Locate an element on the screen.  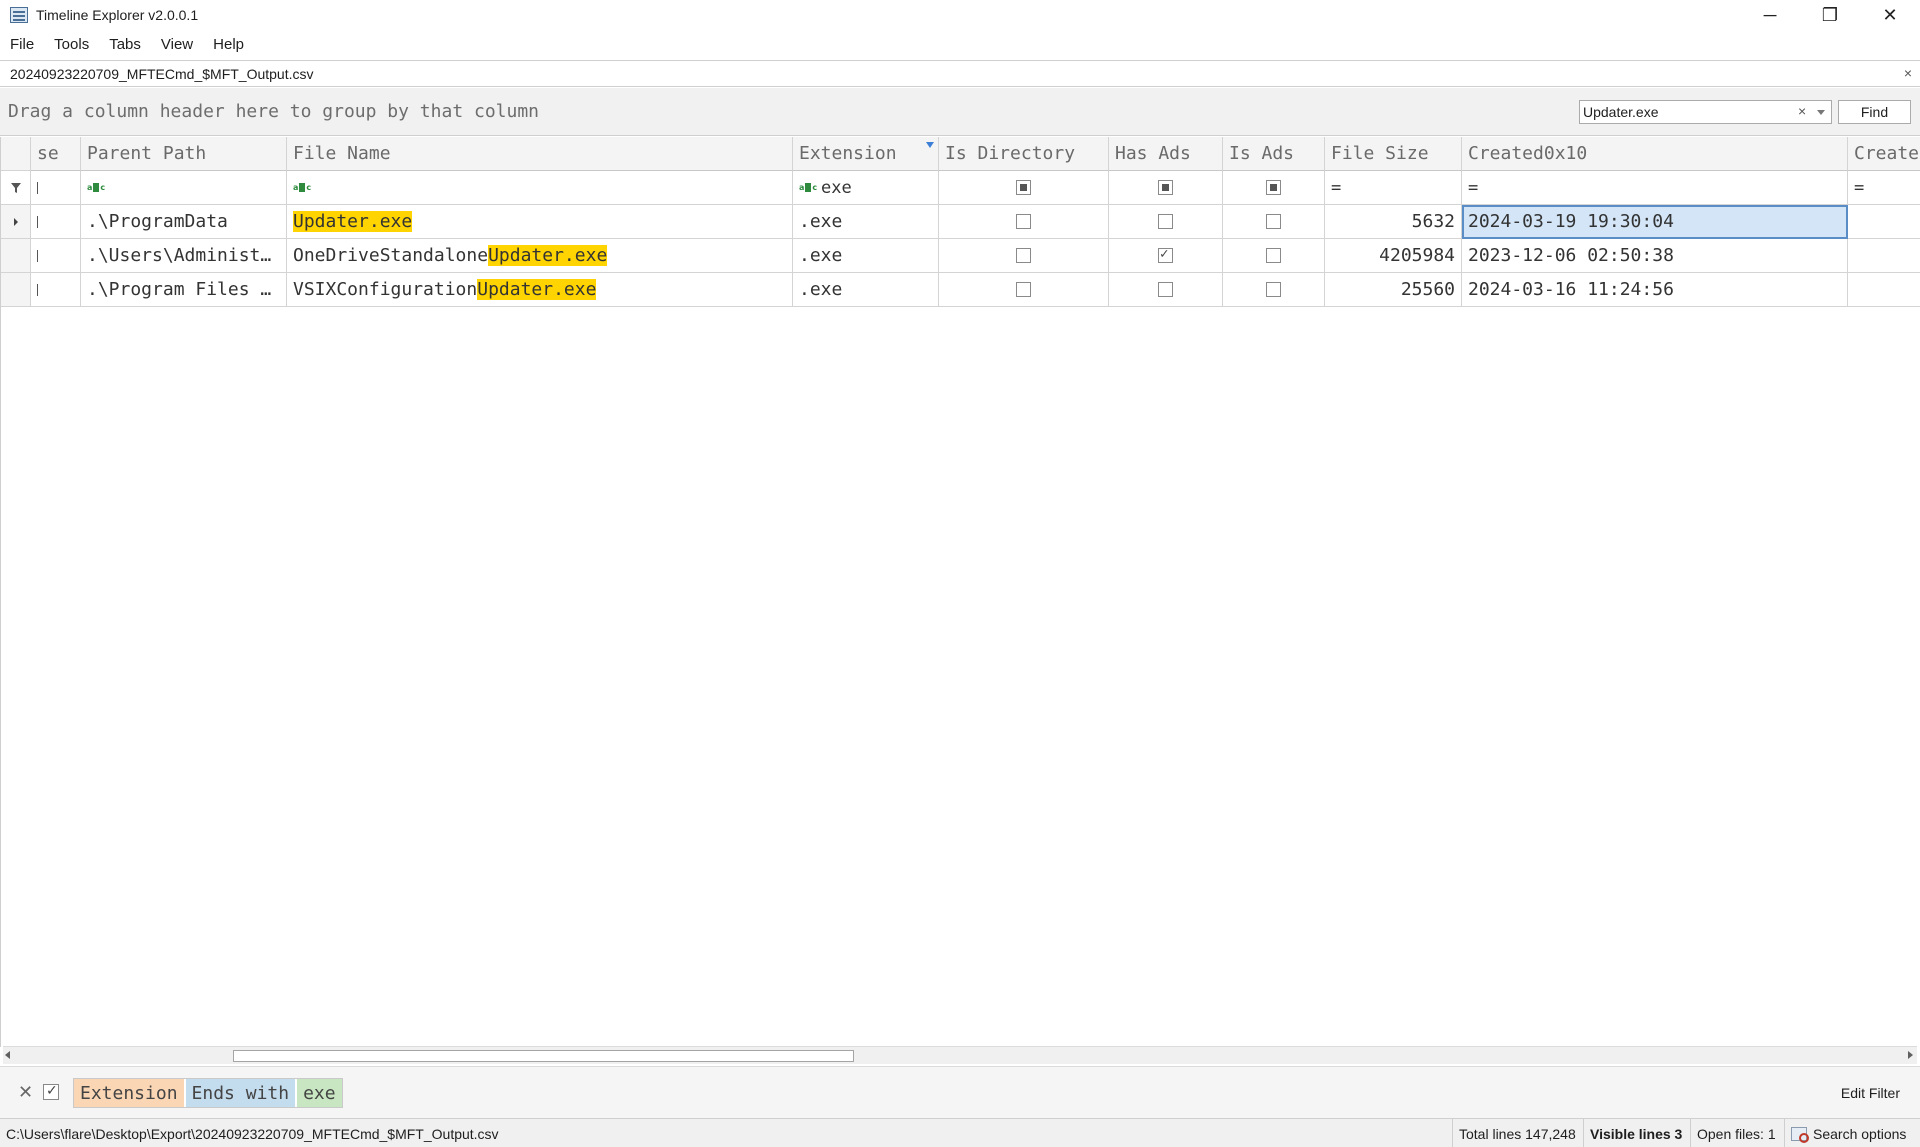
search-dropdown-icon is located at coordinates (1821, 112).